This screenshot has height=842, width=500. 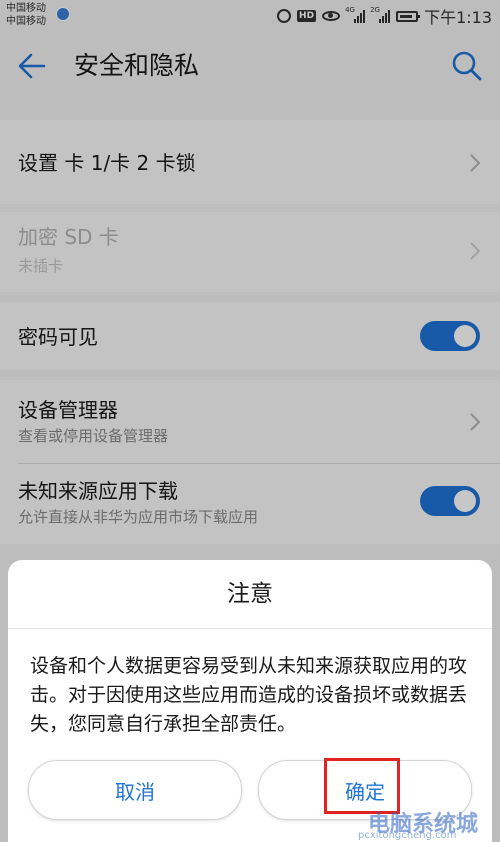 I want to click on dialog-divider, so click(x=250, y=628).